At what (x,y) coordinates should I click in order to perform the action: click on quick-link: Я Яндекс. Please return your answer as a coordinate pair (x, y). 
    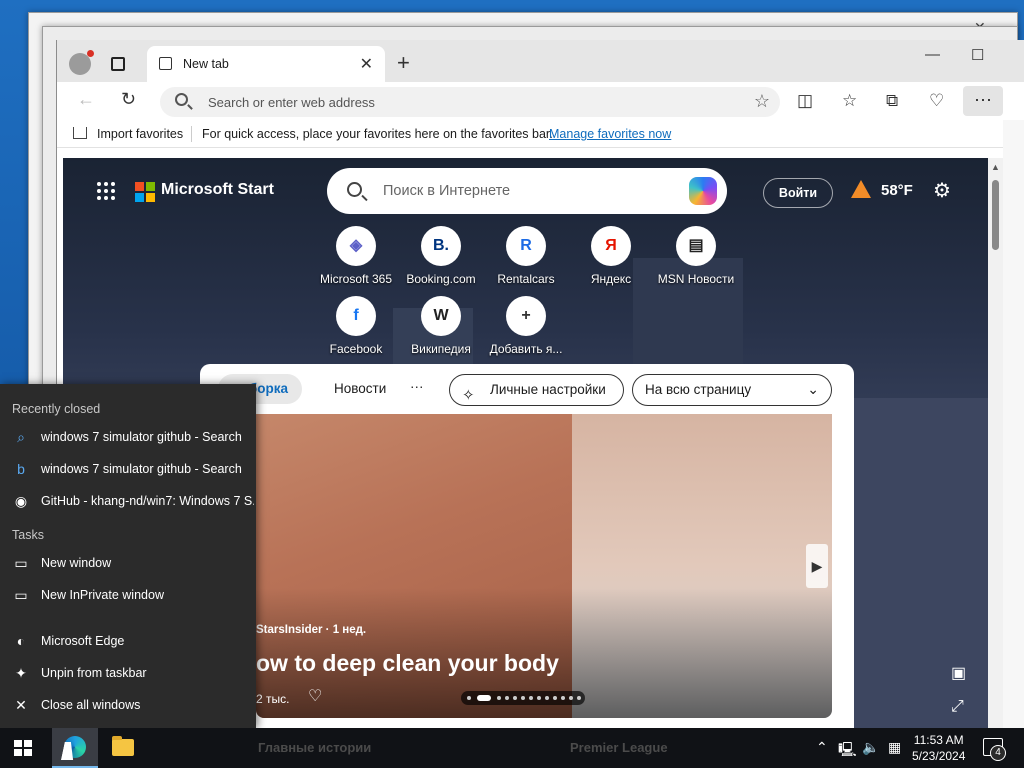
    Looking at the image, I should click on (611, 256).